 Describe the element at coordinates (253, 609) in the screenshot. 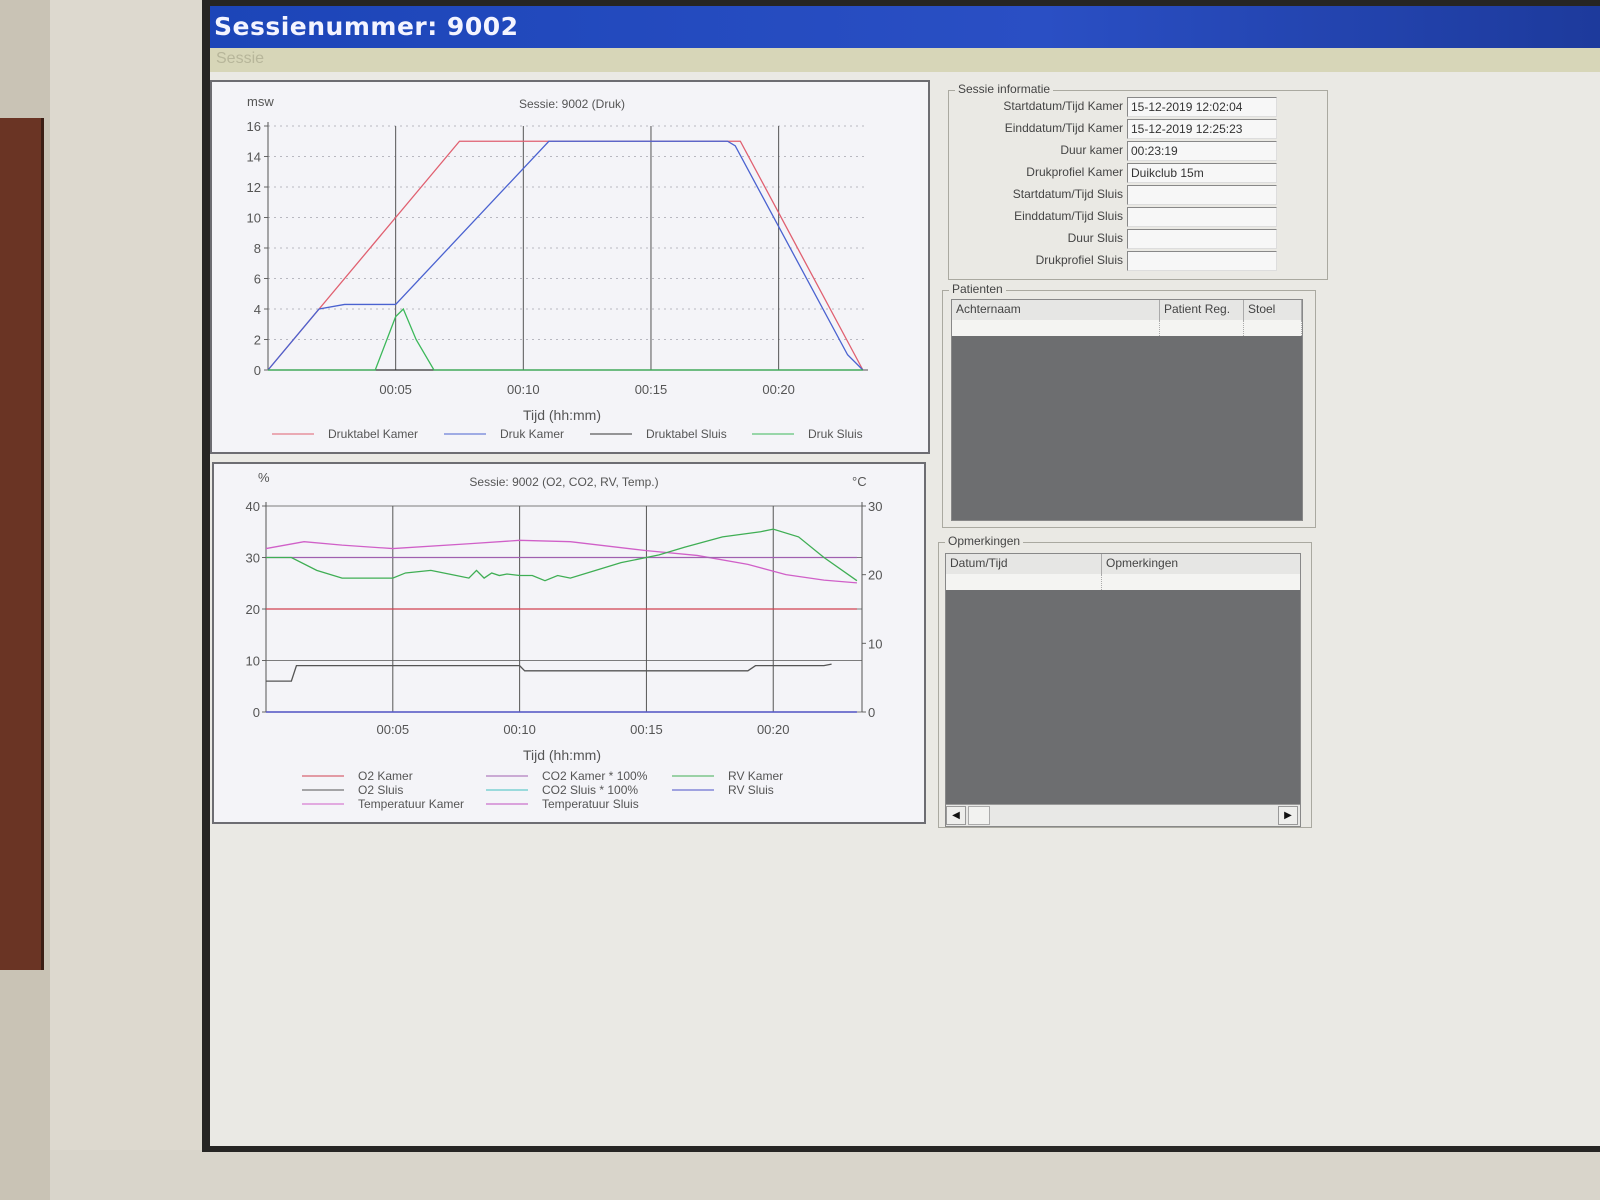

I see `y-tick-label-left: 20` at that location.